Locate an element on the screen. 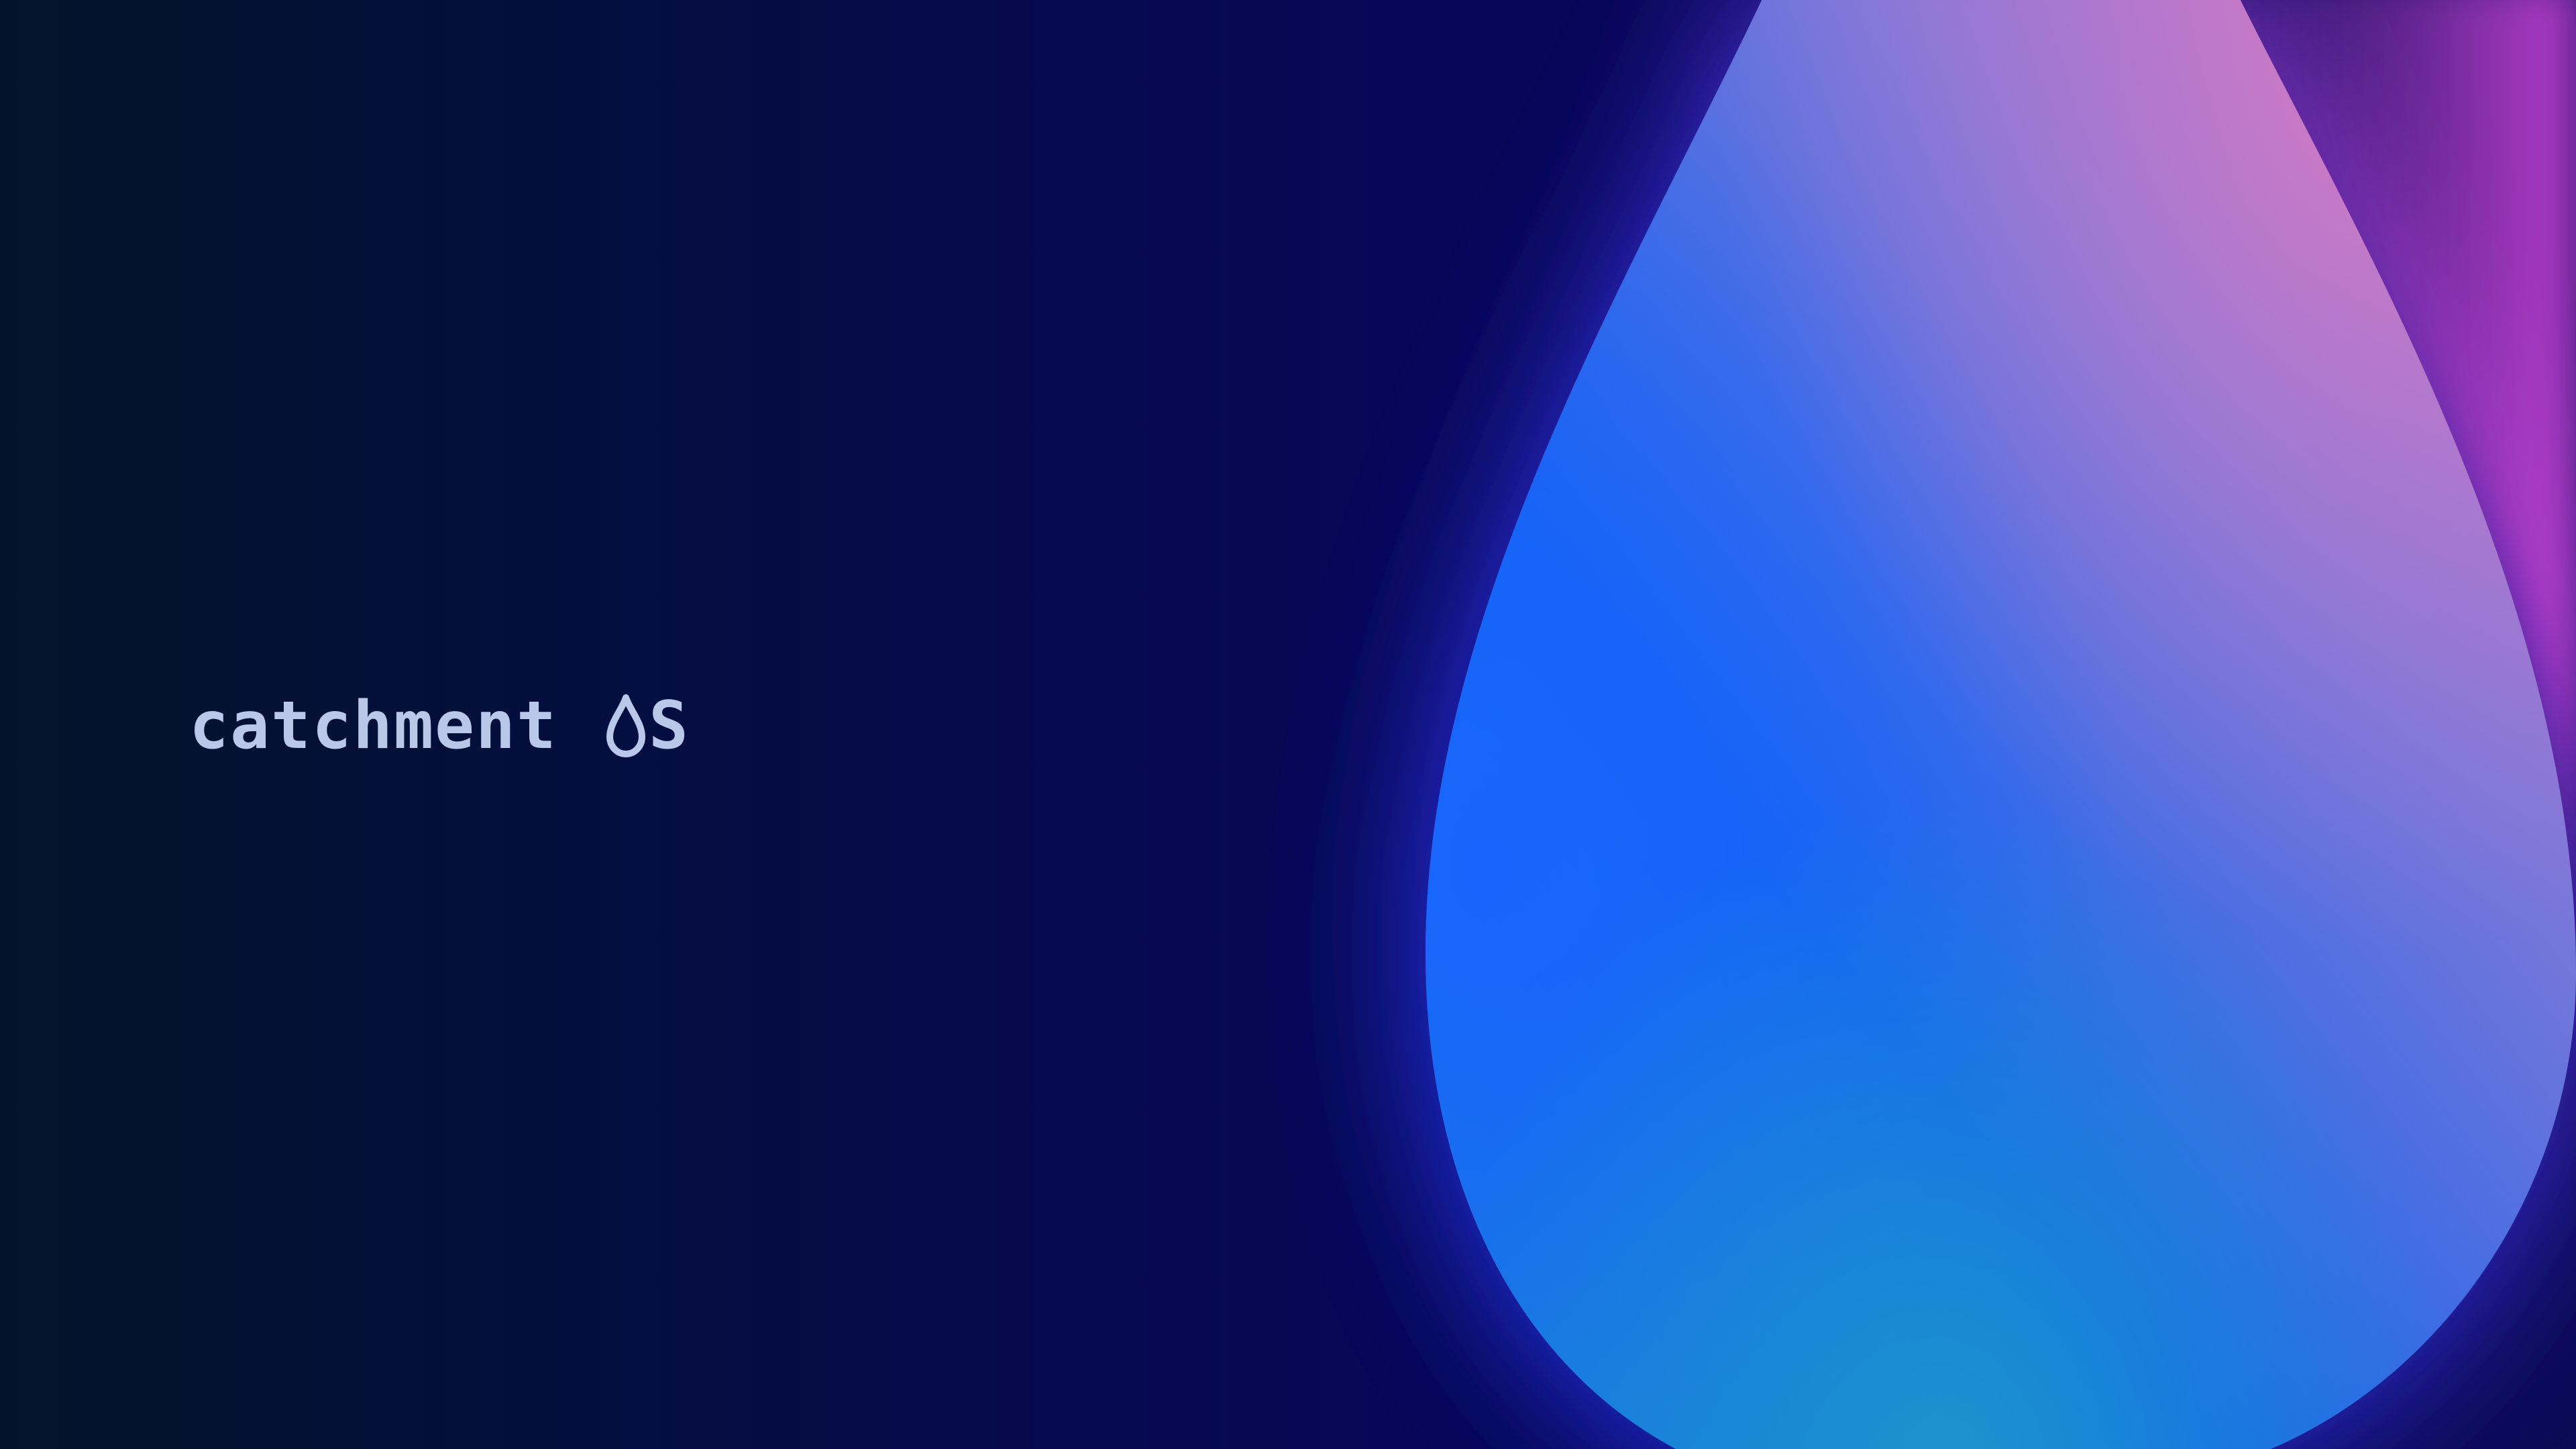  catchment-os-logo: catchment S is located at coordinates (439, 726).